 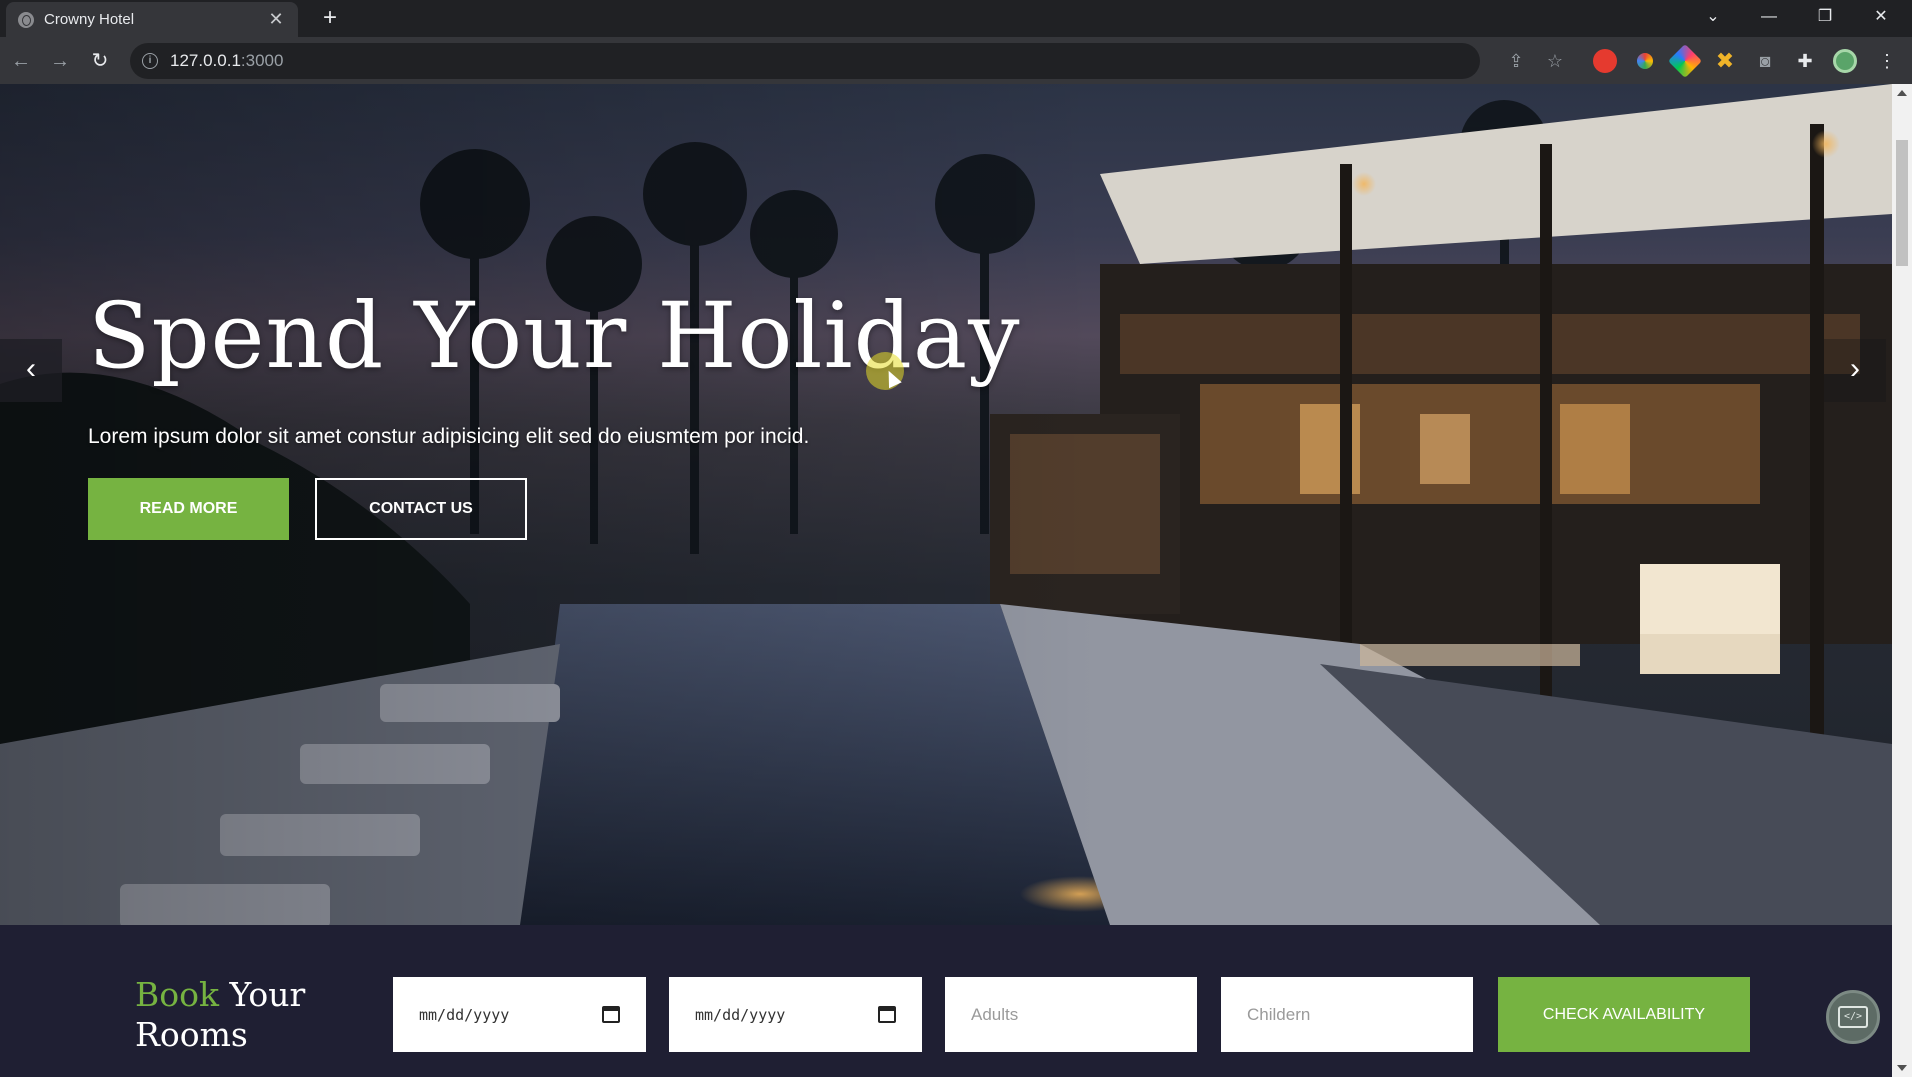 I want to click on site-info-icon: i, so click(x=150, y=61).